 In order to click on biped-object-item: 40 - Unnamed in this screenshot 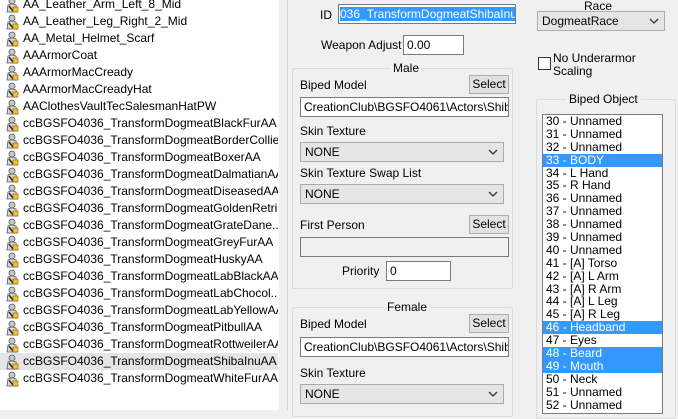, I will do `click(602, 250)`.